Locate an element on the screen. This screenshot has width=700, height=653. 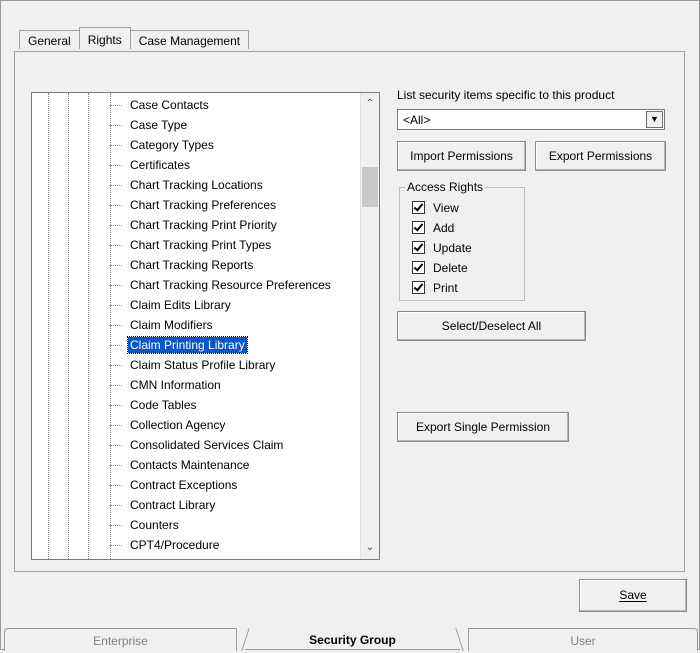
tree-item: CPT4/Procedure is located at coordinates (221, 545).